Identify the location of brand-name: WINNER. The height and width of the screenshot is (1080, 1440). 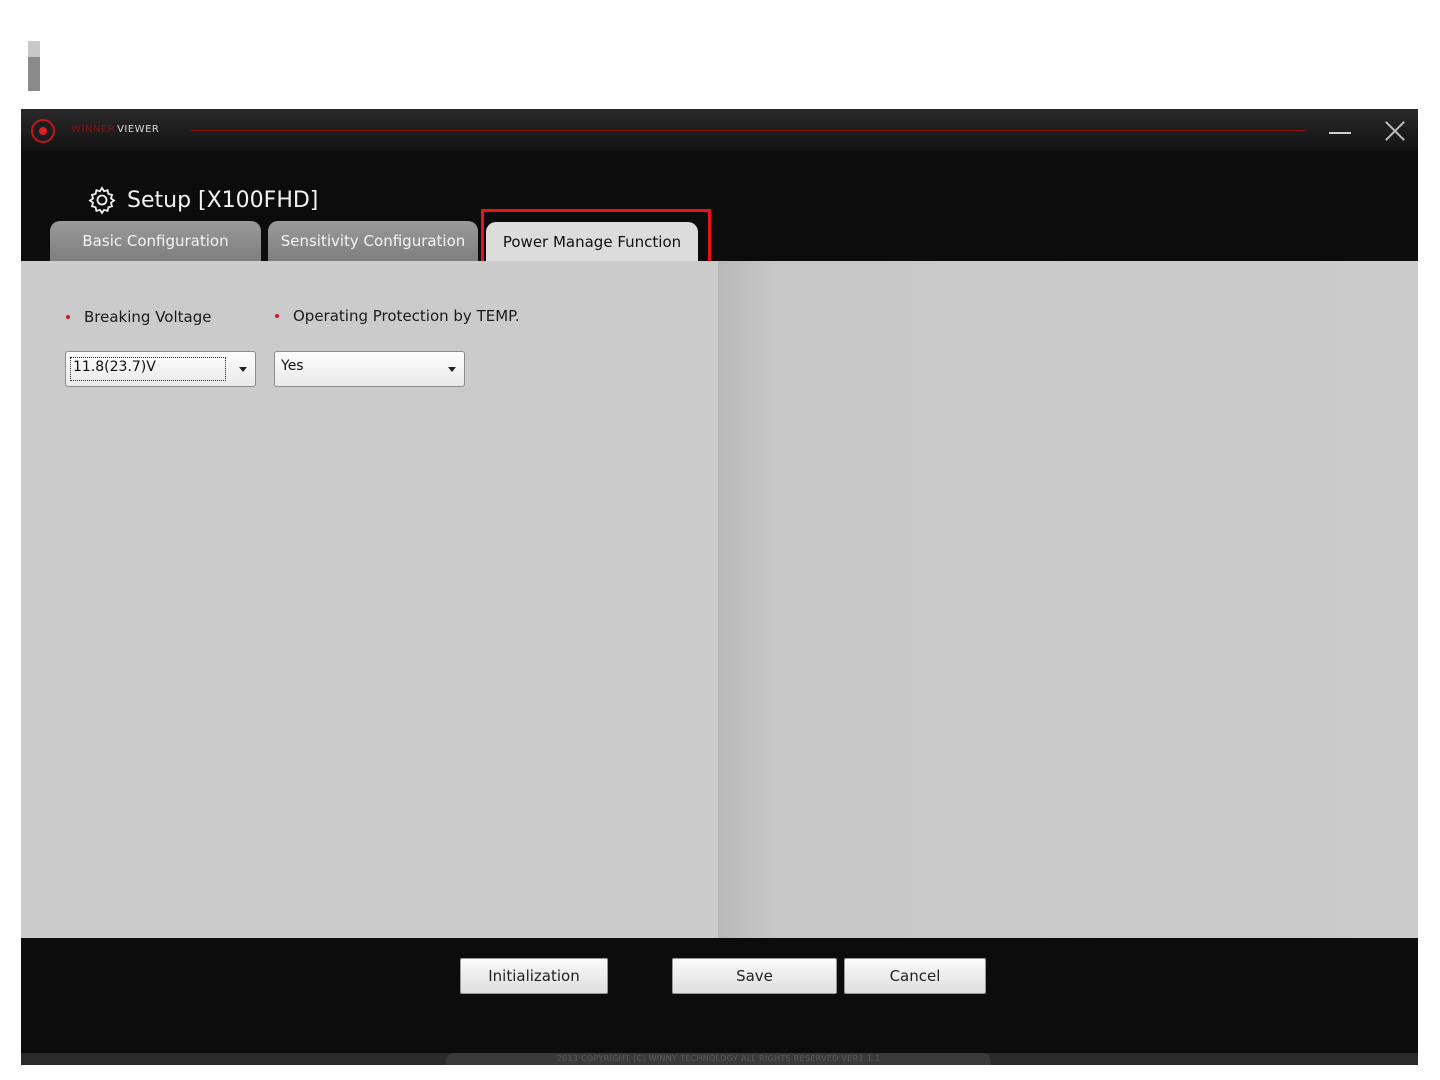
(93, 129).